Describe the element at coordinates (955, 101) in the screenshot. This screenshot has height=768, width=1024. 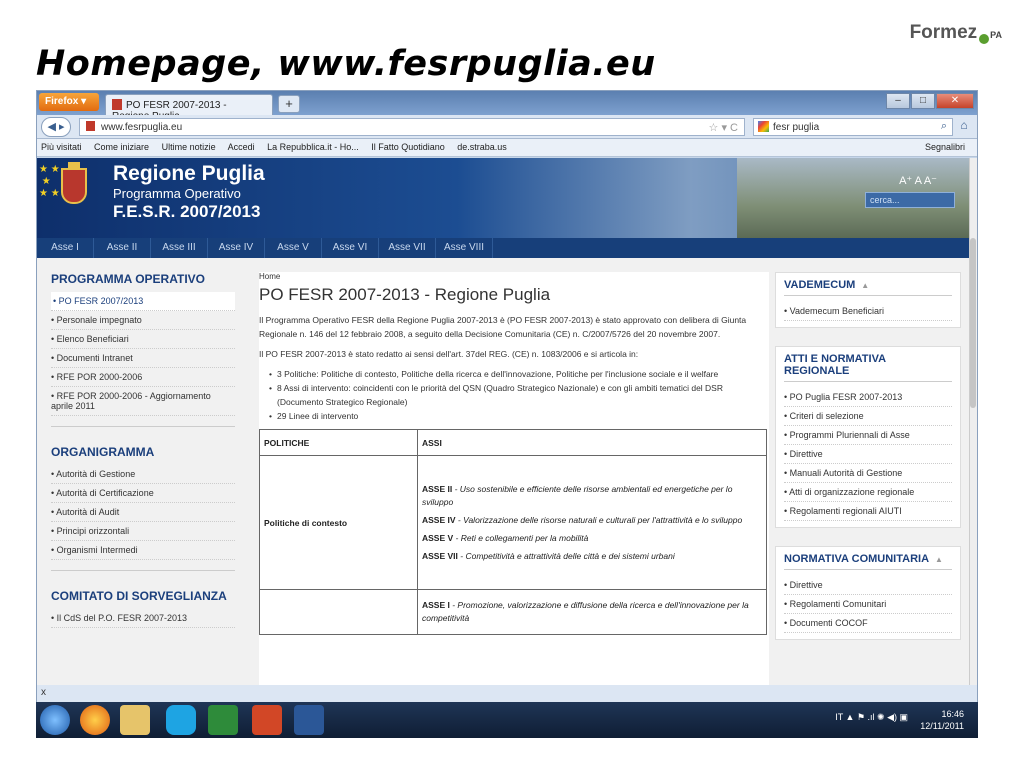
I see `close-button: ✕` at that location.